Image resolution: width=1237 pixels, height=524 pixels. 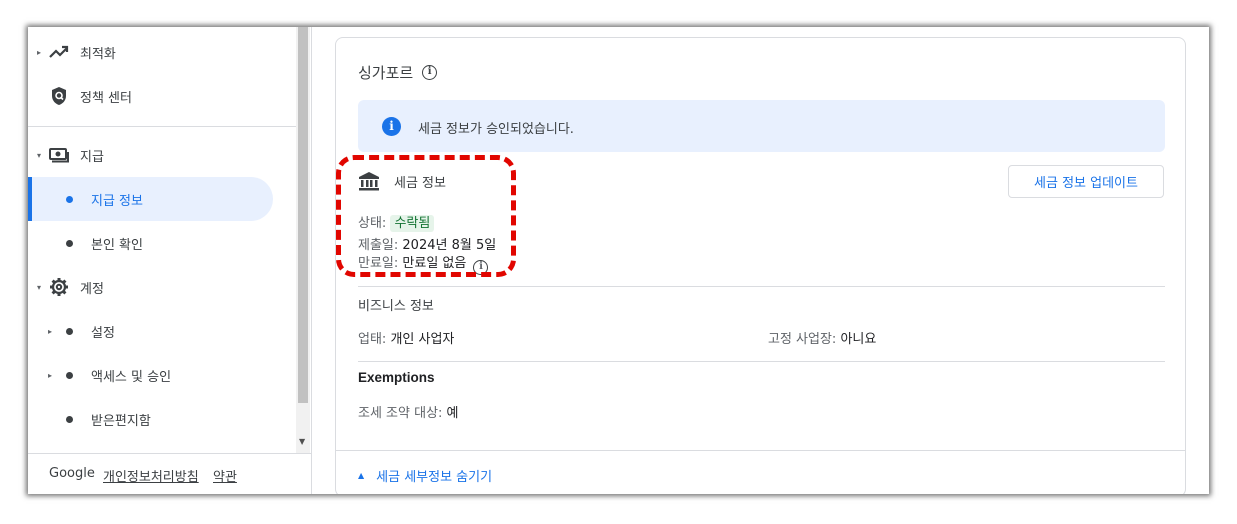 I want to click on sidebar-item-label: 정책 센터, so click(x=106, y=98).